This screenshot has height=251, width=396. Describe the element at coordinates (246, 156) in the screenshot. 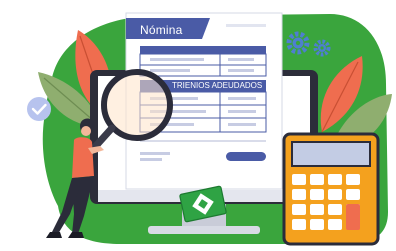

I see `document-button-shape` at that location.